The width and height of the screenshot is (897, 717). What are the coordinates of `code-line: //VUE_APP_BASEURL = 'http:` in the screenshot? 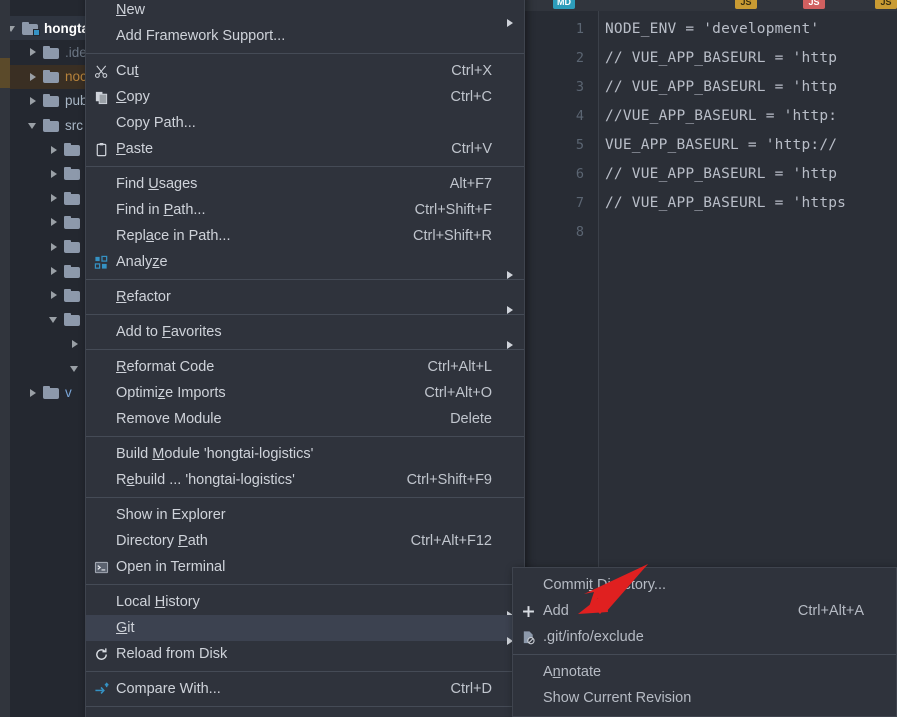 It's located at (721, 116).